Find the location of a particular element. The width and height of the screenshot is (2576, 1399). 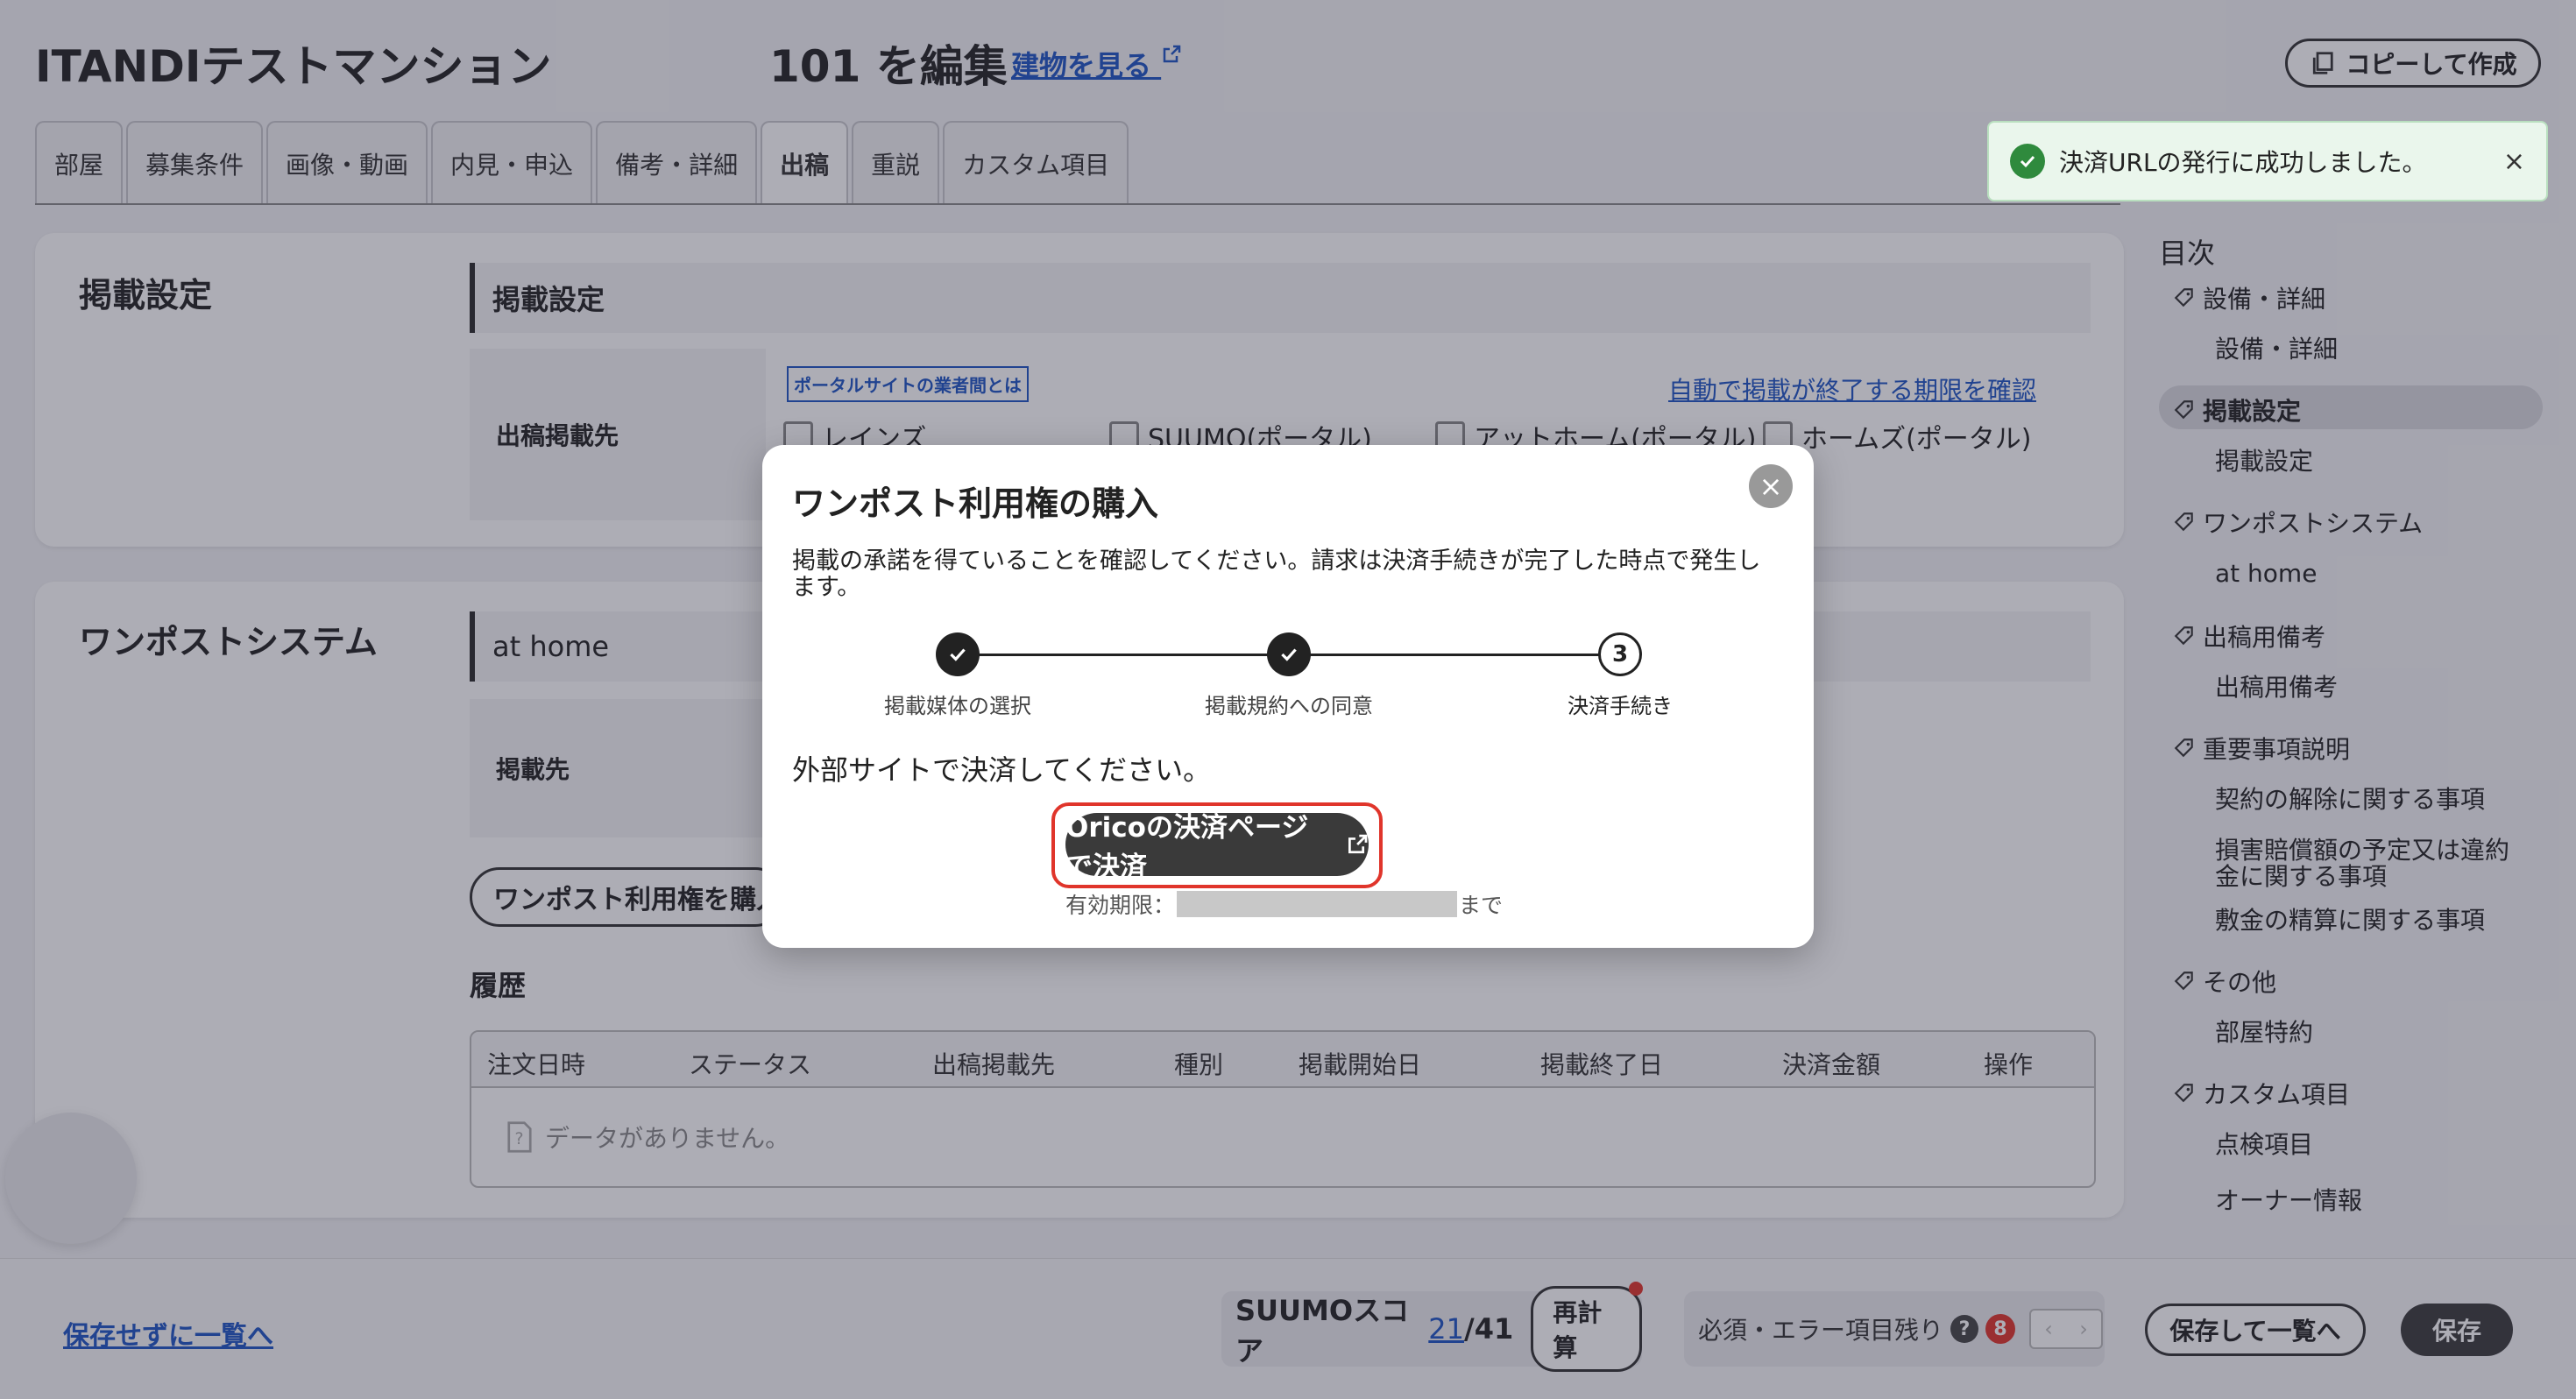

check-circle-icon is located at coordinates (2027, 161).